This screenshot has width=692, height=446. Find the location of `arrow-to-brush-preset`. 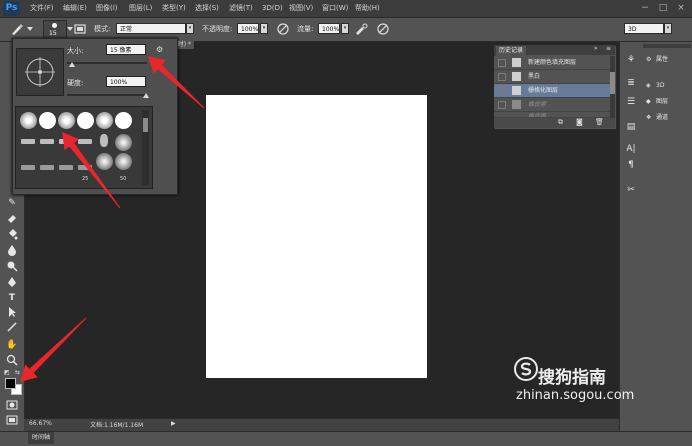

arrow-to-brush-preset is located at coordinates (91, 170).